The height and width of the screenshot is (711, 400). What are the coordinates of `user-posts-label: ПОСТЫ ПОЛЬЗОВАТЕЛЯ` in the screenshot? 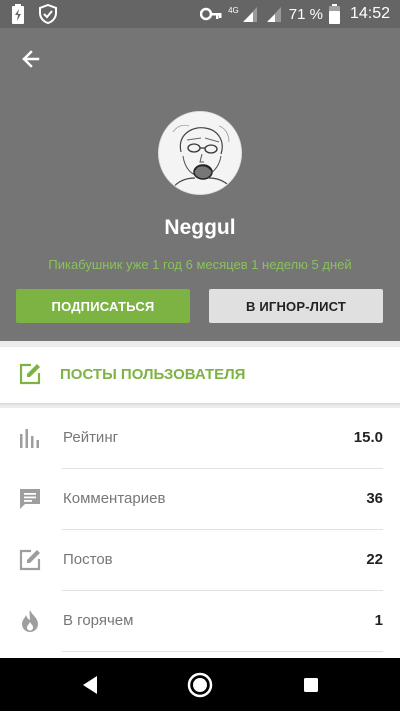 It's located at (153, 374).